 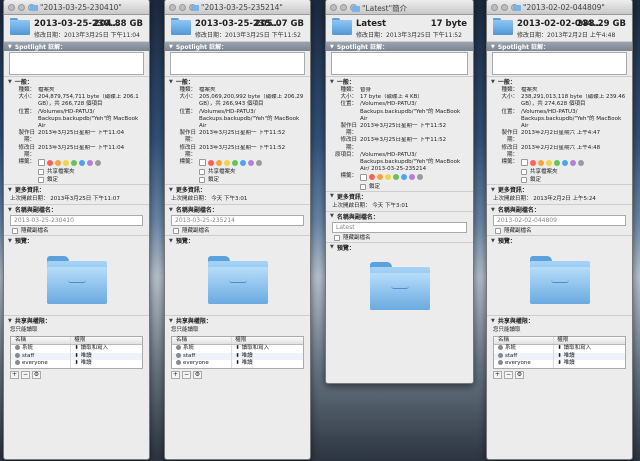 I want to click on title-bar: "Latest"簡介, so click(x=399, y=7).